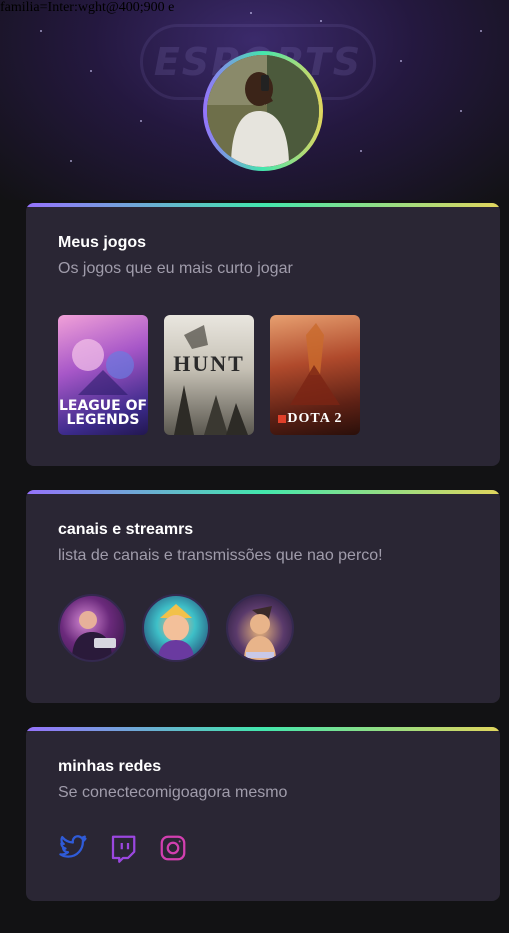 This screenshot has width=509, height=933. I want to click on streamers-list, so click(263, 628).